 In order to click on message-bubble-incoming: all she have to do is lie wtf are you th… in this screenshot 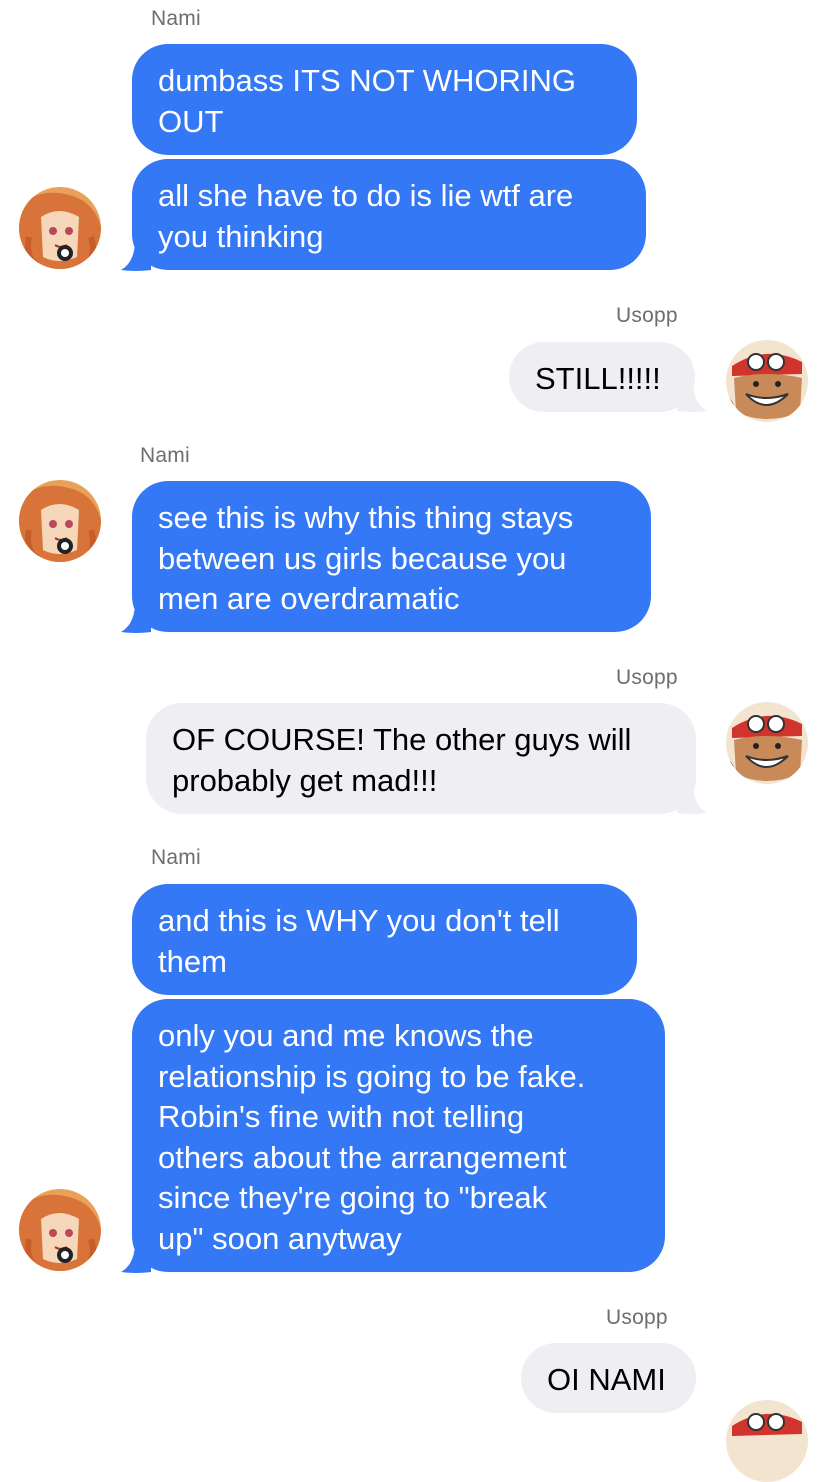, I will do `click(389, 214)`.